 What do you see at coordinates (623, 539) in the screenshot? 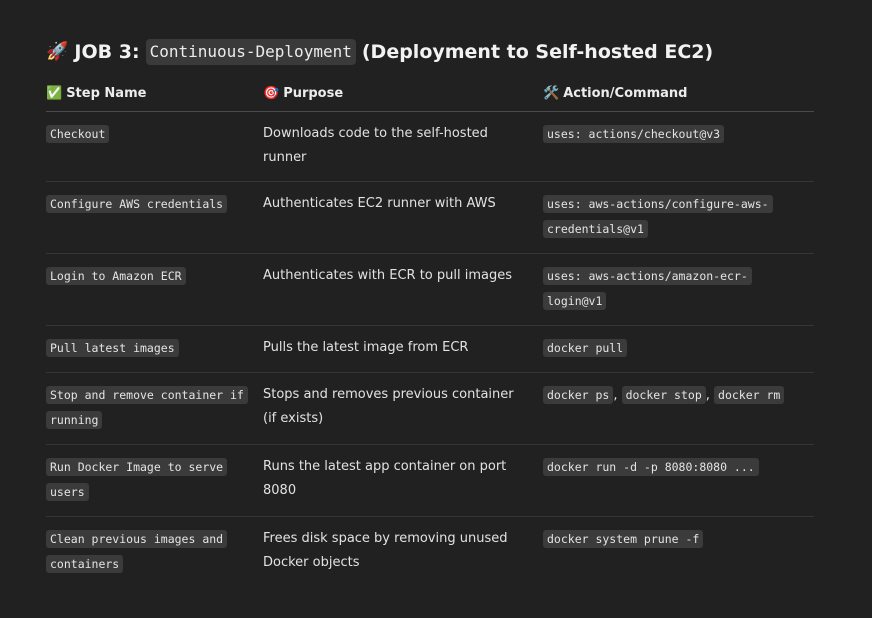
I see `action-code: docker system prune -f` at bounding box center [623, 539].